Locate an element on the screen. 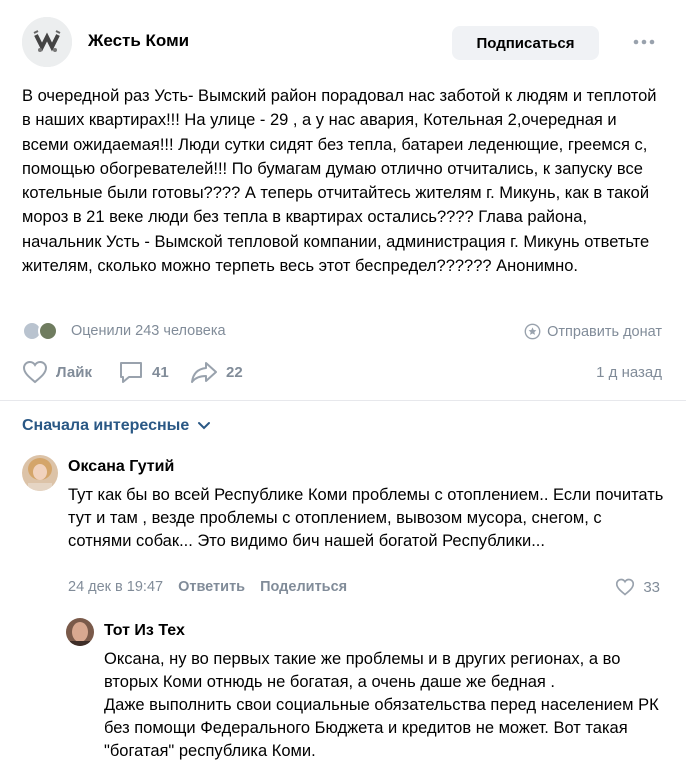 The image size is (686, 774). sort-label: Сначала интересные is located at coordinates (106, 425).